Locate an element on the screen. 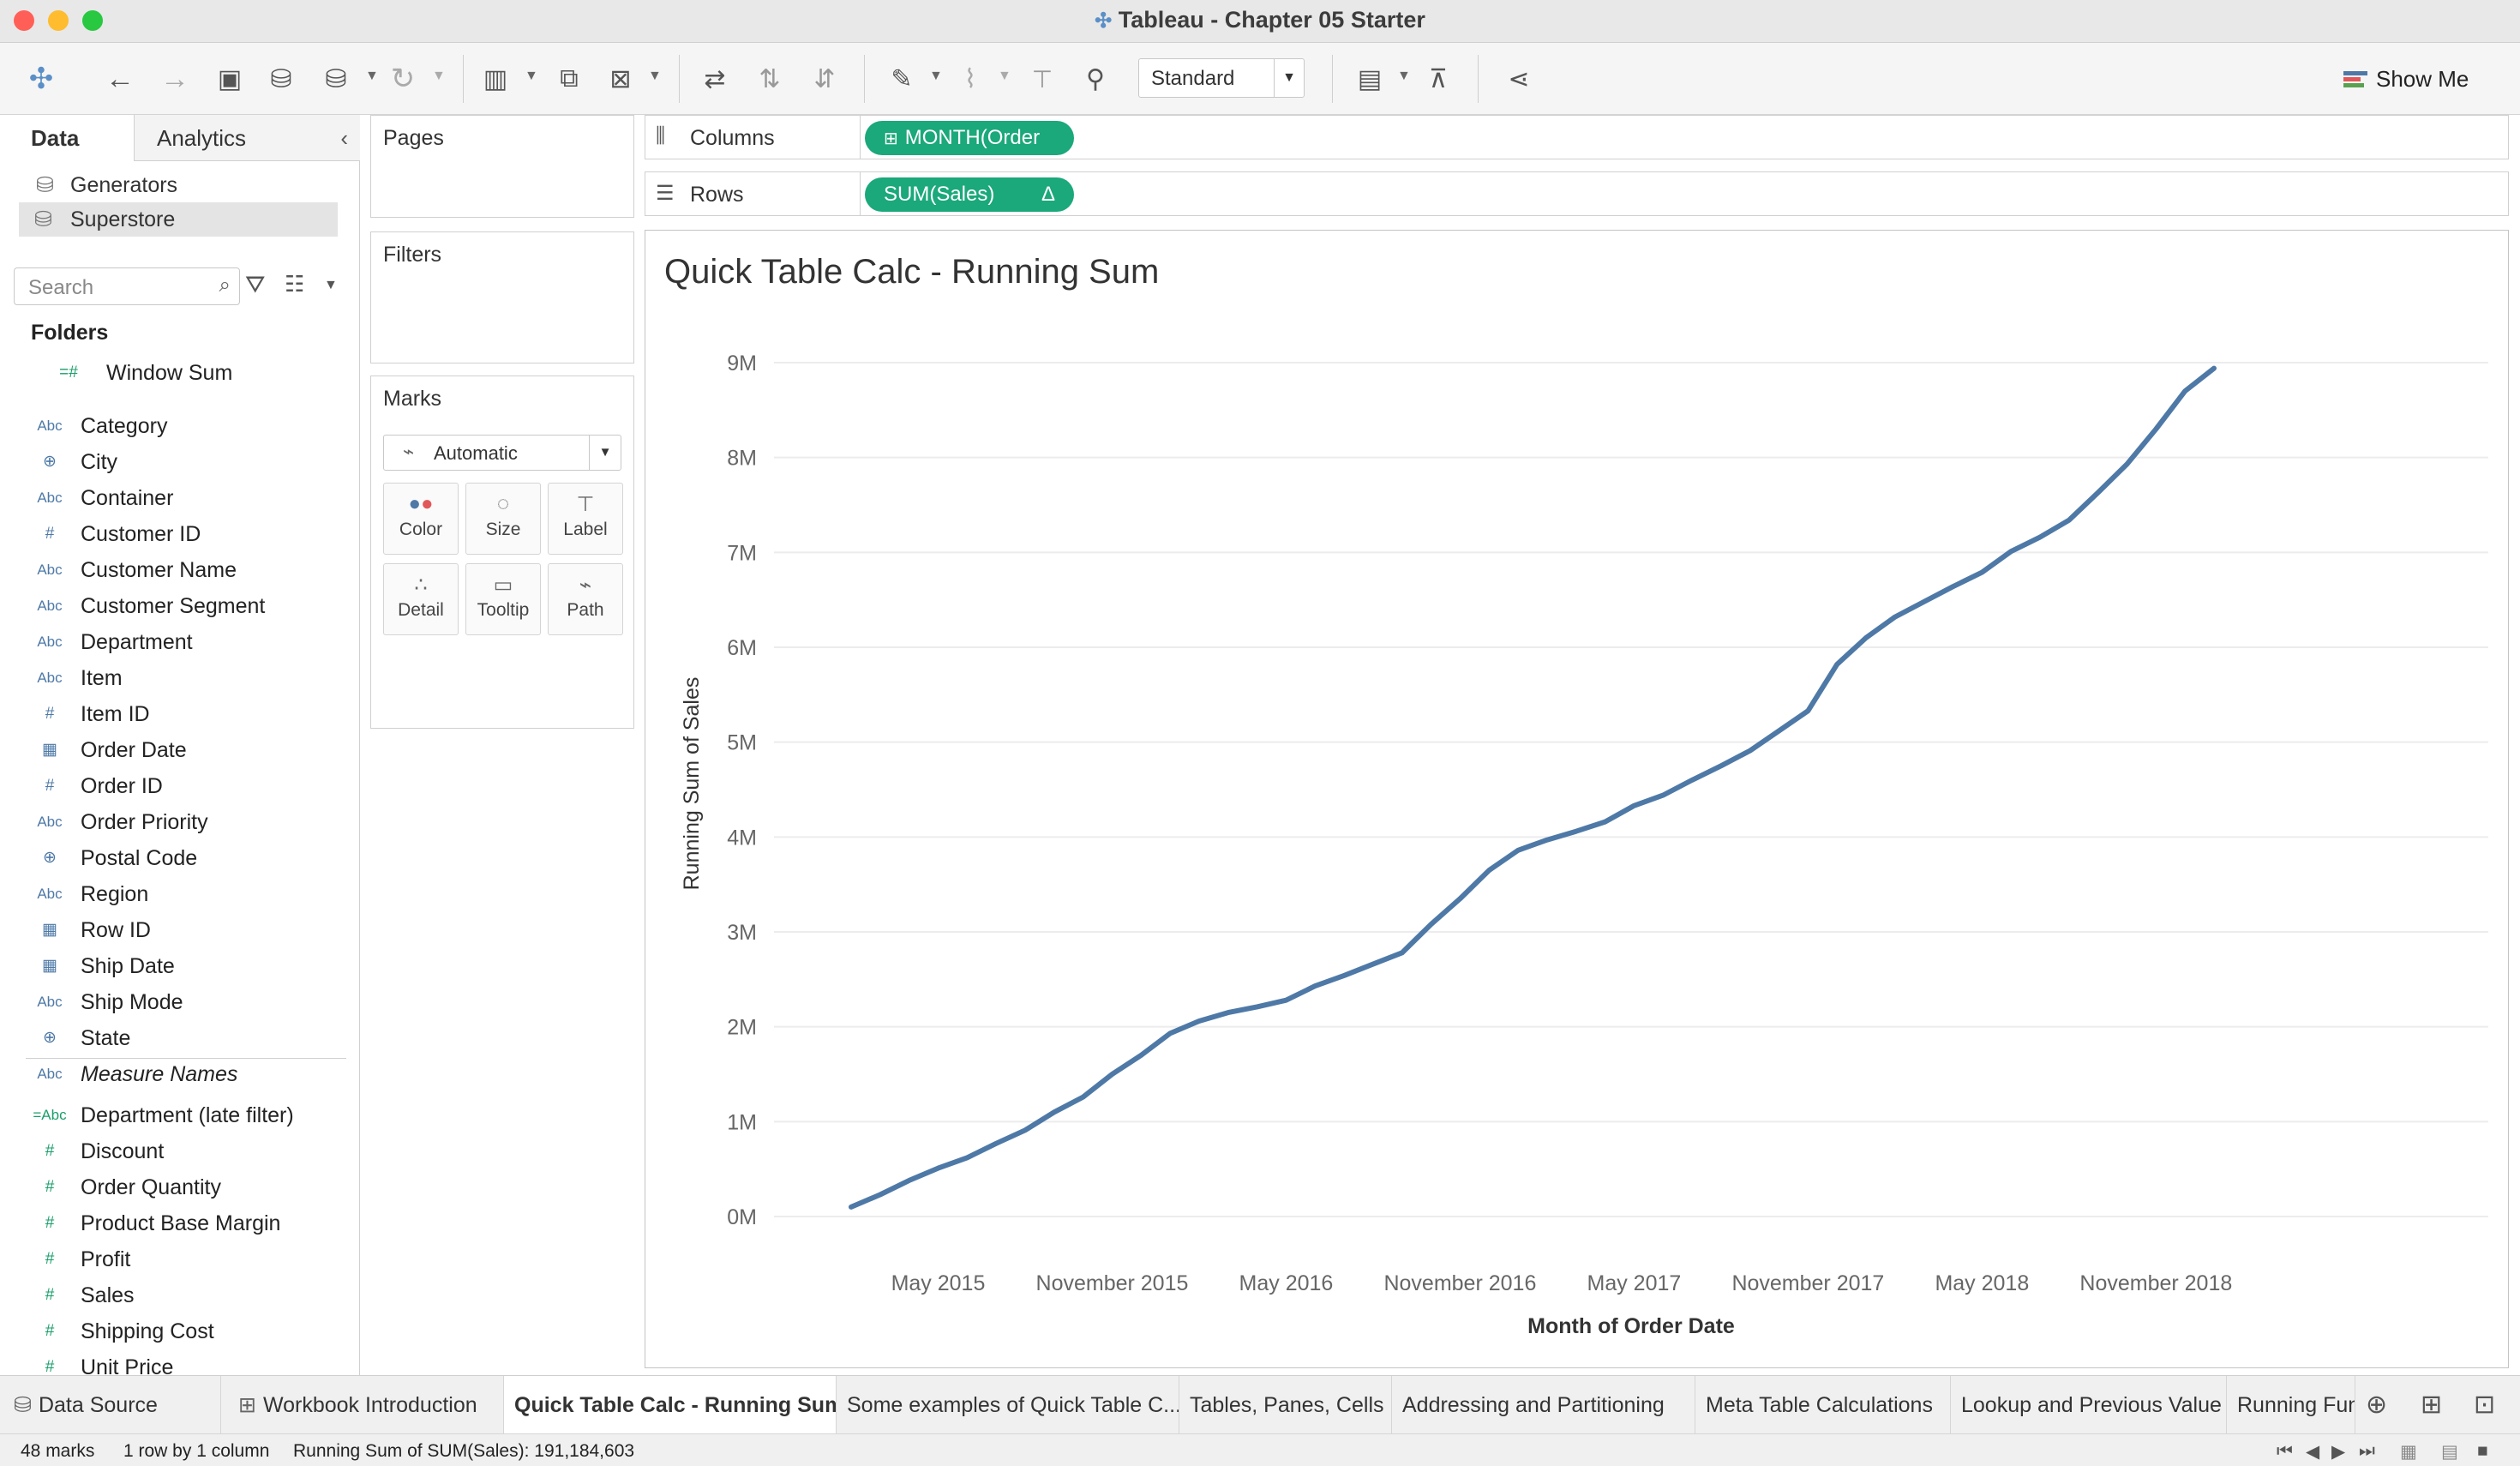 The image size is (2520, 1466). size-button: ◌ Size is located at coordinates (503, 519).